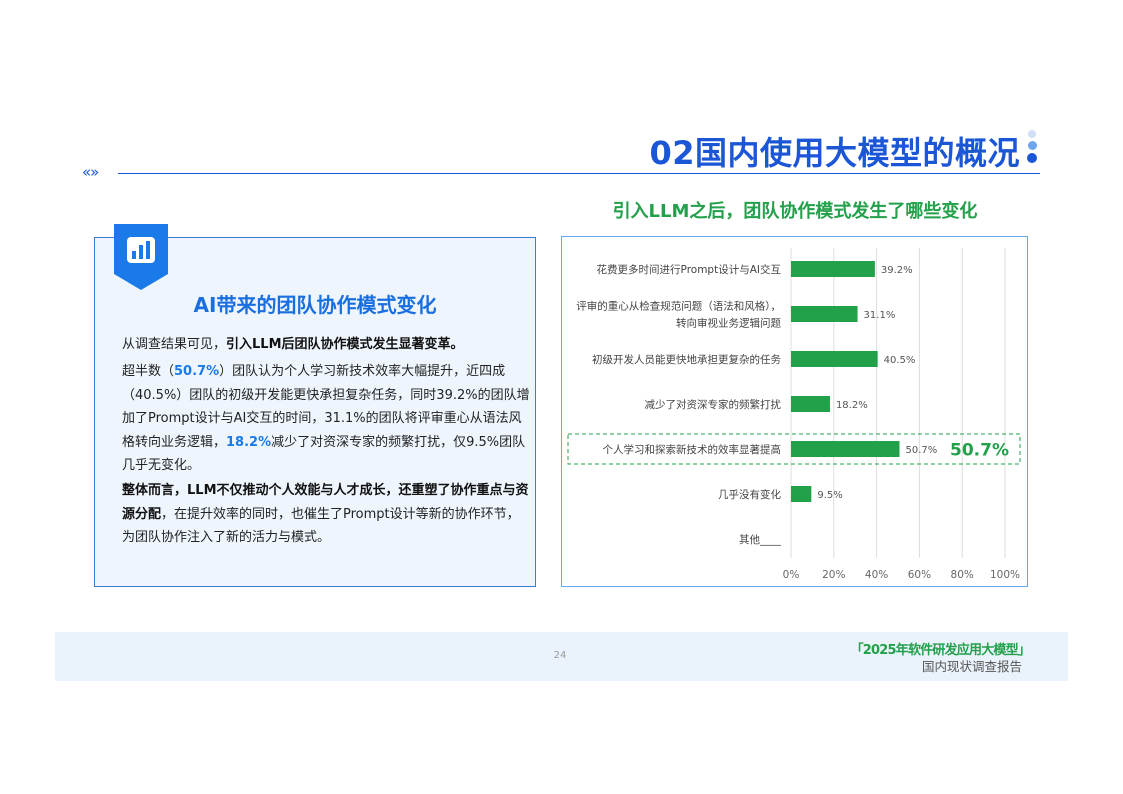 The height and width of the screenshot is (794, 1123). What do you see at coordinates (249, 442) in the screenshot?
I see `p2-highlight-2: 18.2%` at bounding box center [249, 442].